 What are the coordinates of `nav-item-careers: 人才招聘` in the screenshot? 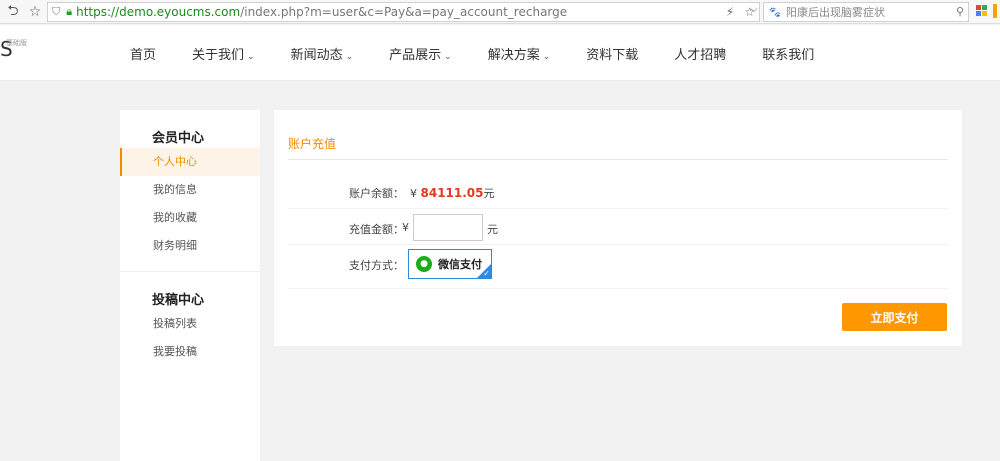 It's located at (700, 53).